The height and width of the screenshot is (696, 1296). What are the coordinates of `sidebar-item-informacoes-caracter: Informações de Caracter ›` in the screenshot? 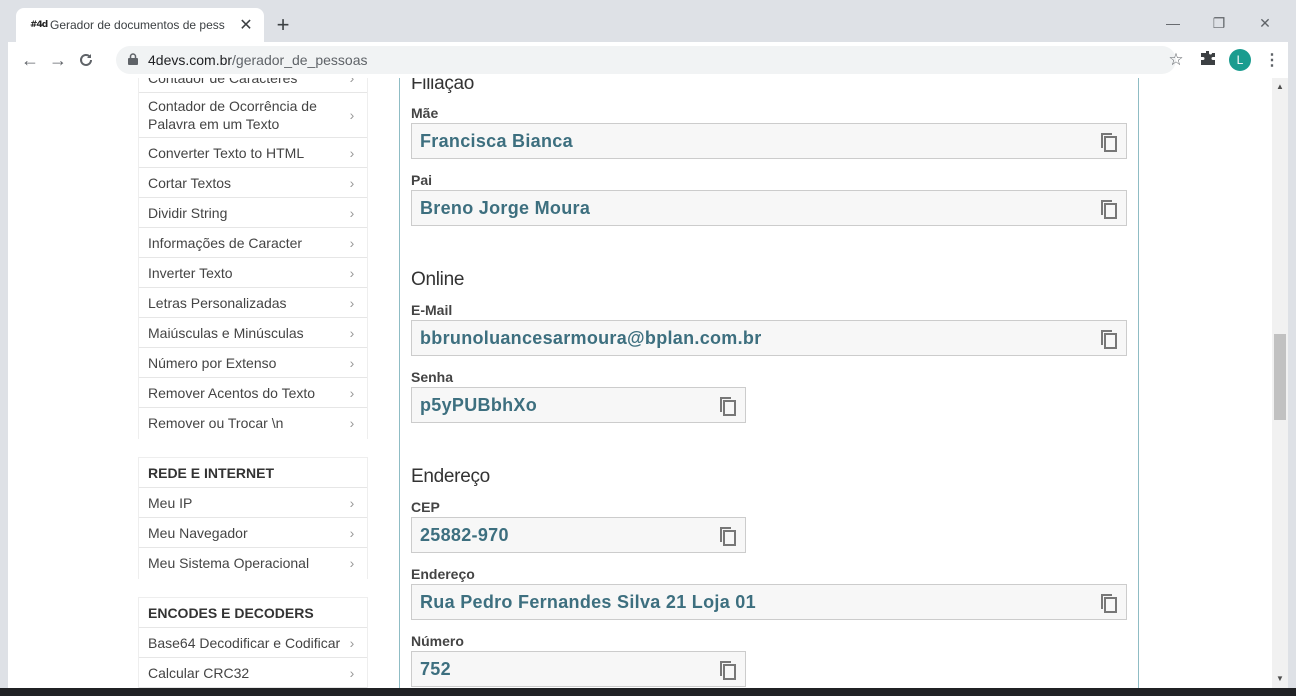 It's located at (253, 243).